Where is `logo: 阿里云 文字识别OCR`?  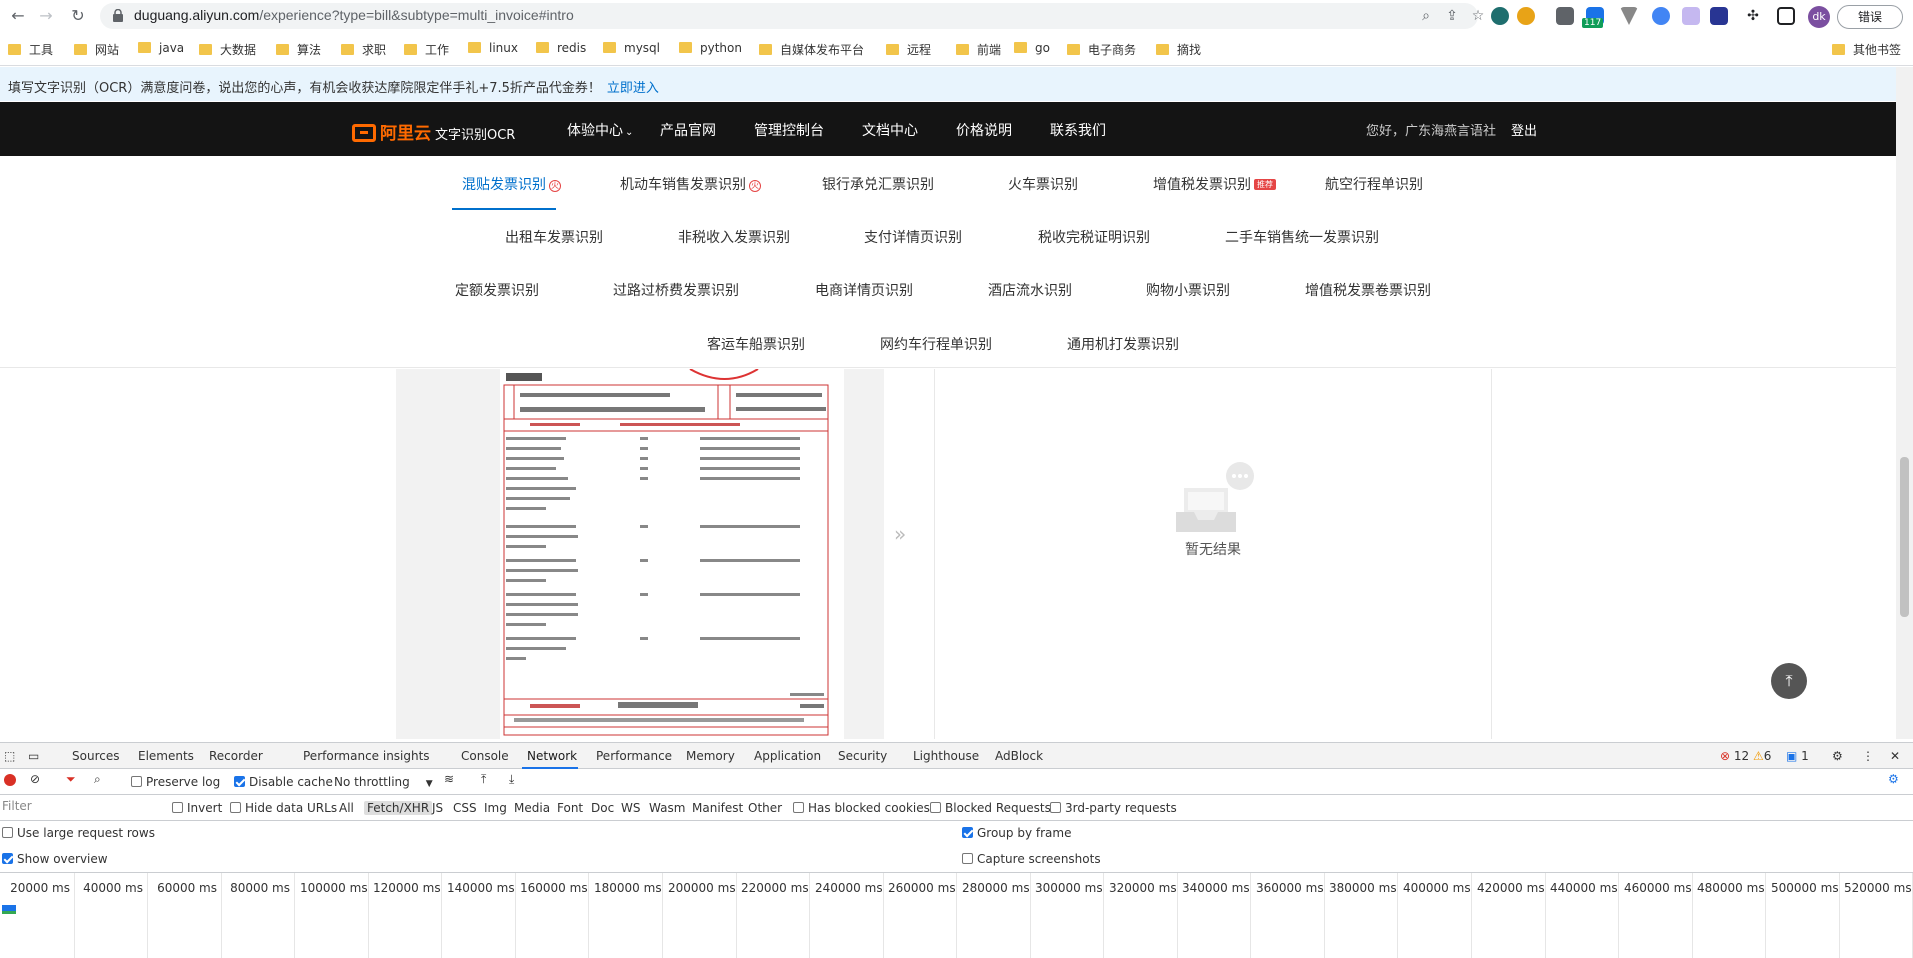 logo: 阿里云 文字识别OCR is located at coordinates (433, 131).